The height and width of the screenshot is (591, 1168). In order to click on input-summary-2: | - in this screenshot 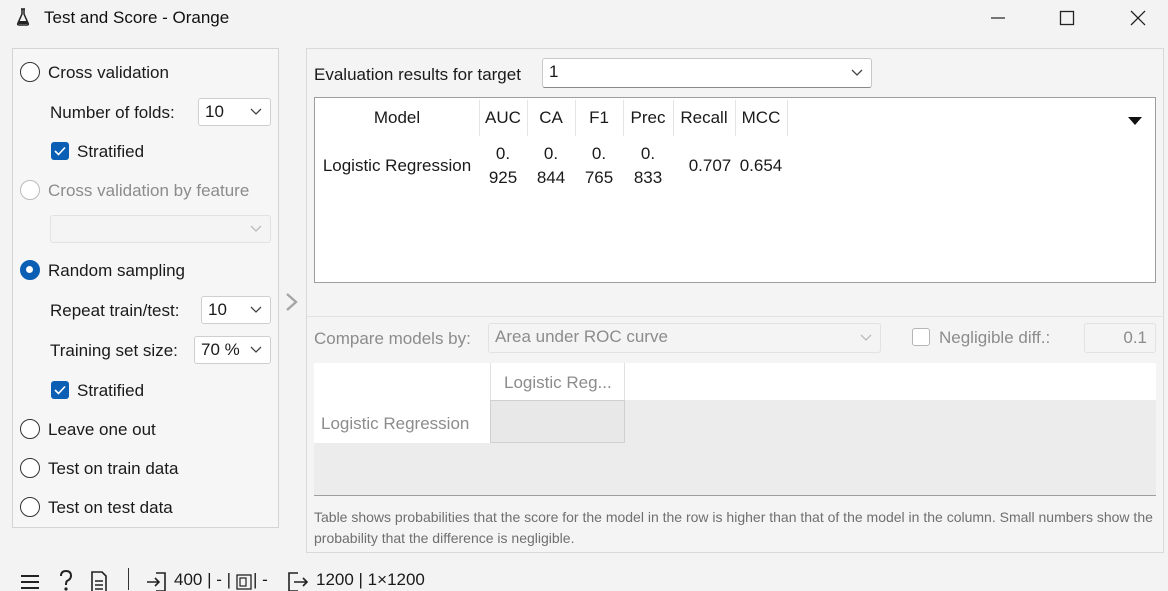, I will do `click(260, 579)`.